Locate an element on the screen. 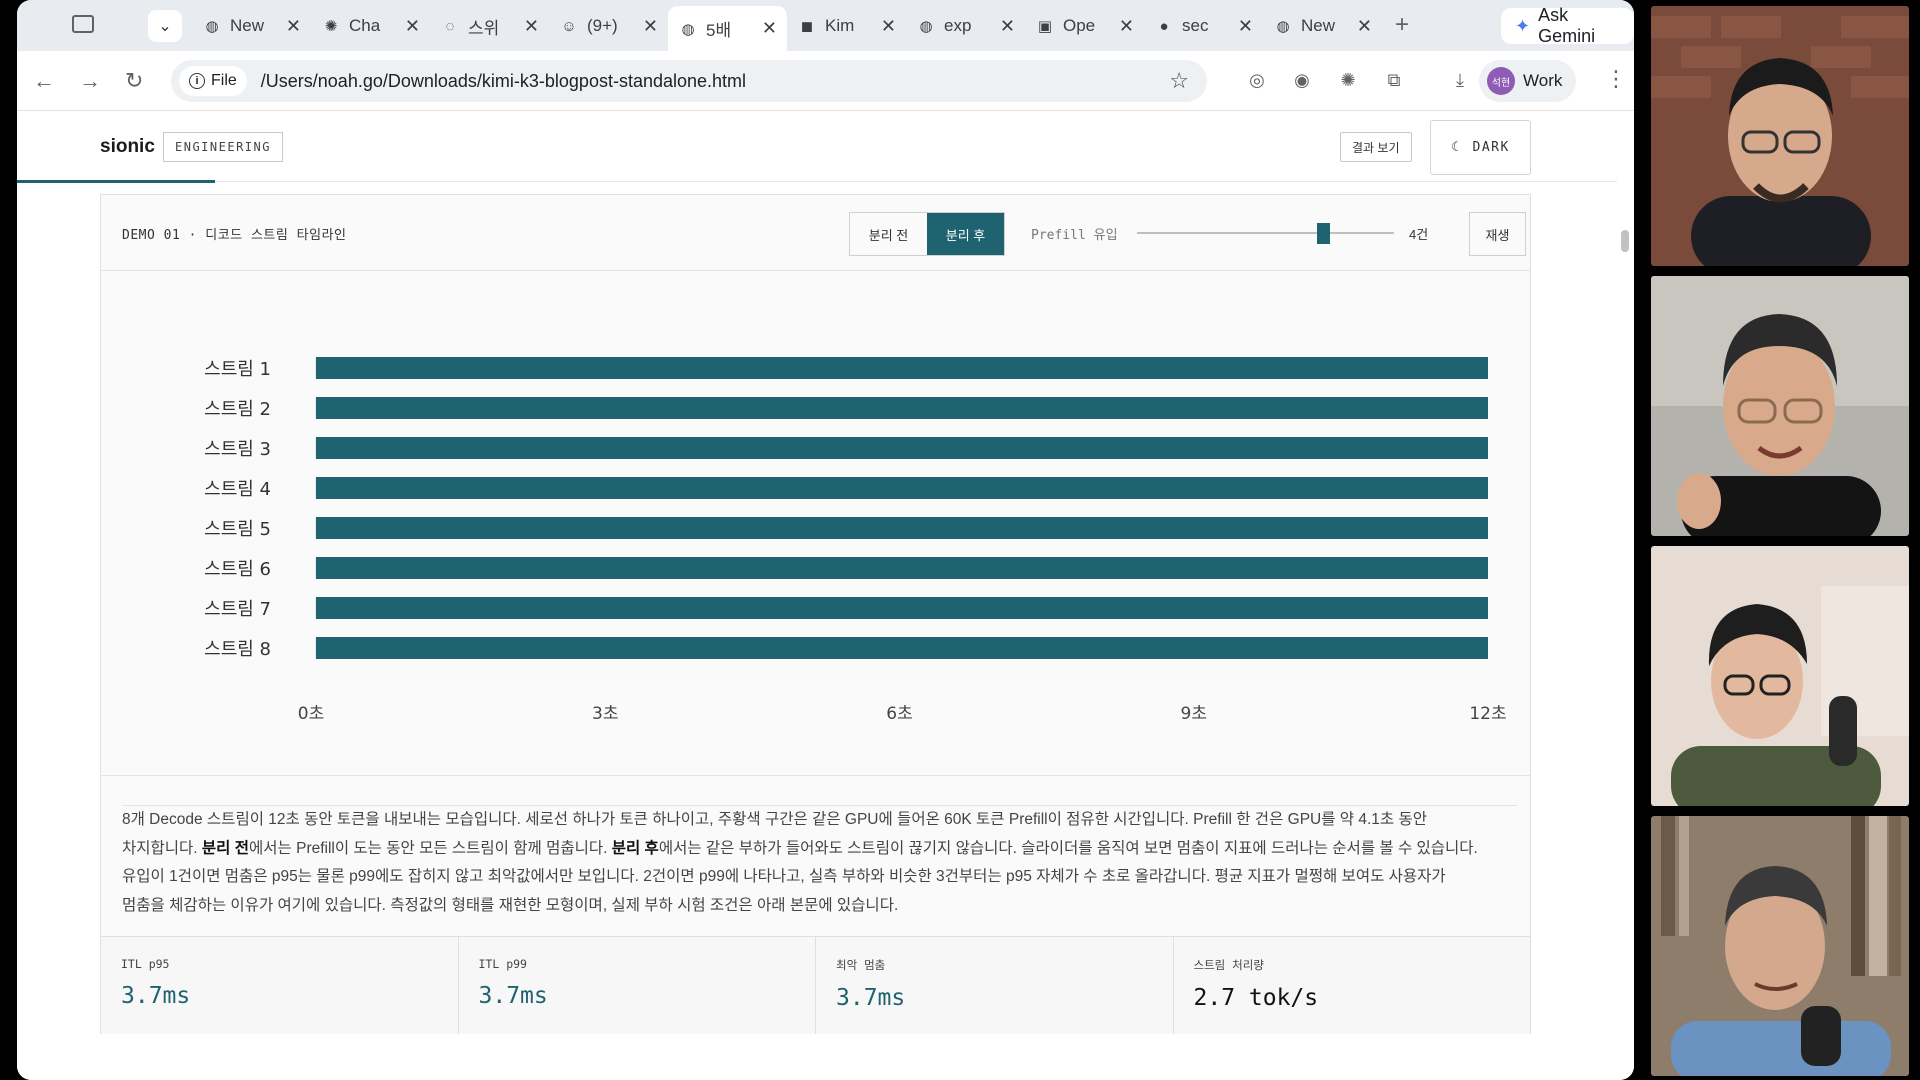  back-icon: ← is located at coordinates (44, 81).